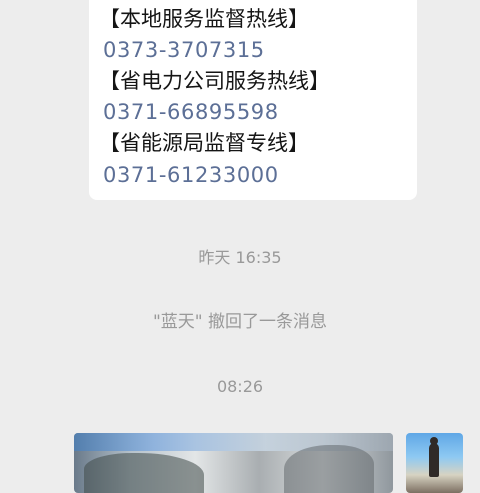 The width and height of the screenshot is (480, 493). Describe the element at coordinates (214, 81) in the screenshot. I see `power-company-hotline-heading: 【省电力公司服务热线】` at that location.